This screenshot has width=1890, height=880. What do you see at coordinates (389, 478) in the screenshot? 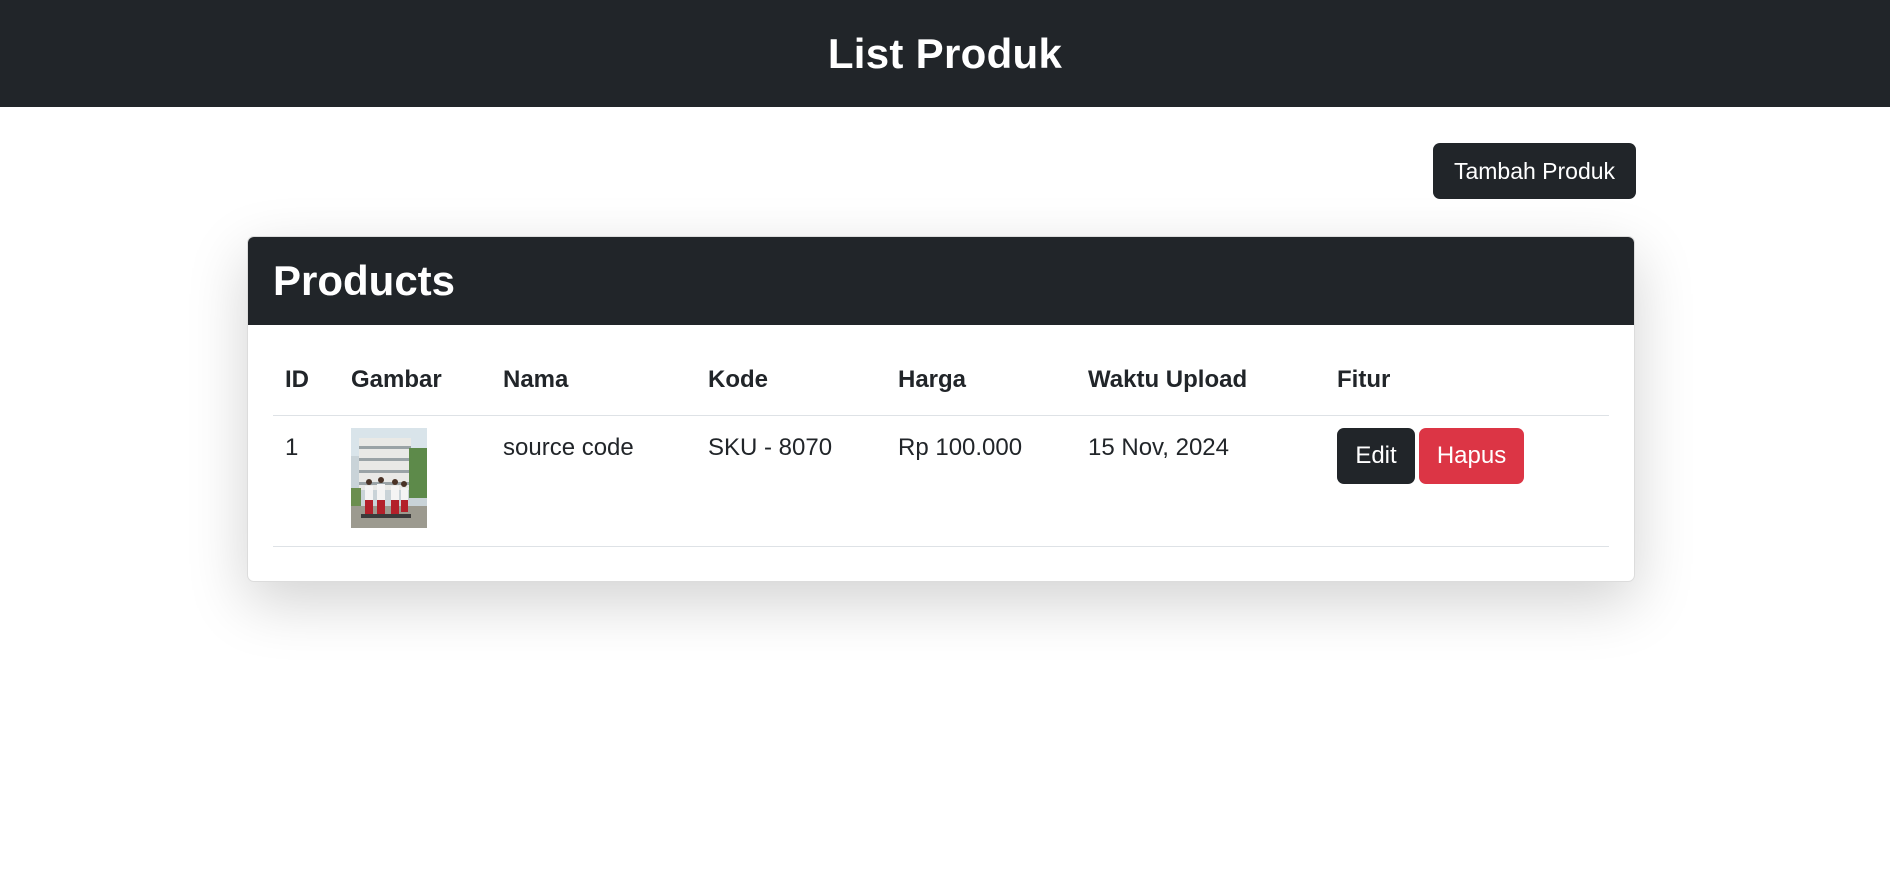
I see `product-image` at bounding box center [389, 478].